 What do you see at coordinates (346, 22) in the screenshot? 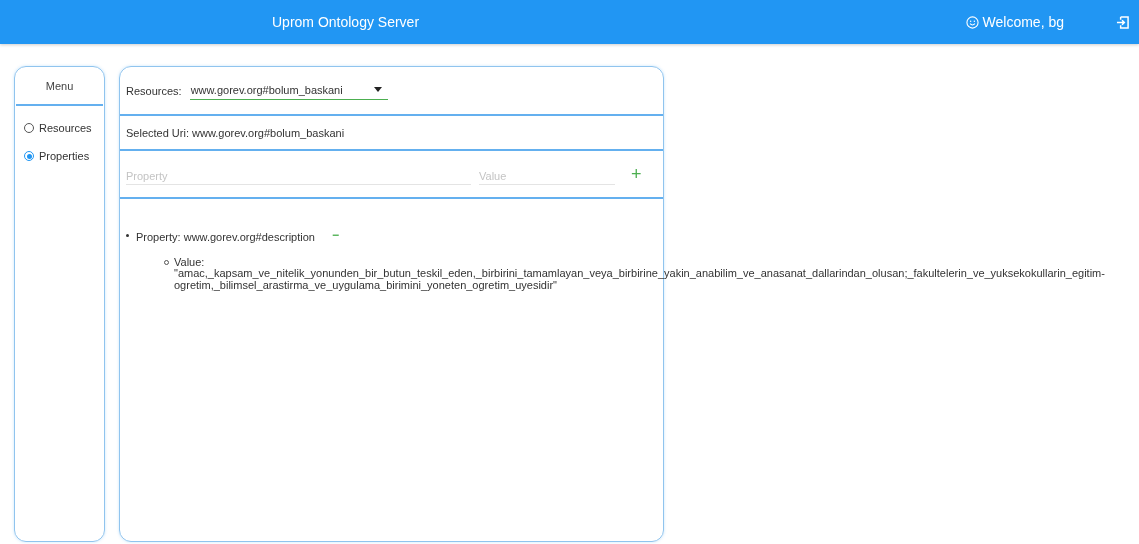
I see `app-title: Uprom Ontology Server` at bounding box center [346, 22].